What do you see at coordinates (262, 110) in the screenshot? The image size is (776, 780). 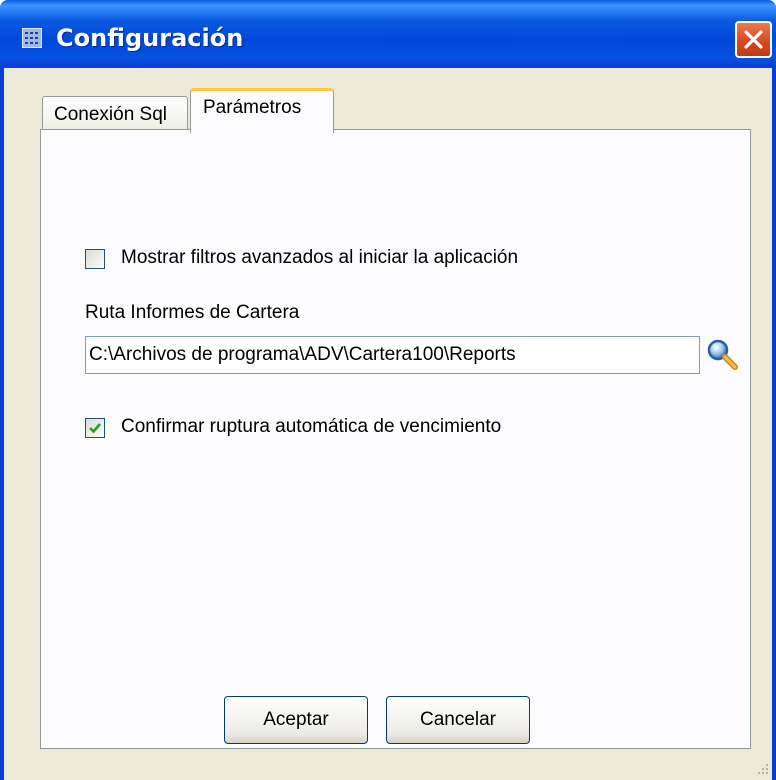 I see `tab-parametros: Parámetros` at bounding box center [262, 110].